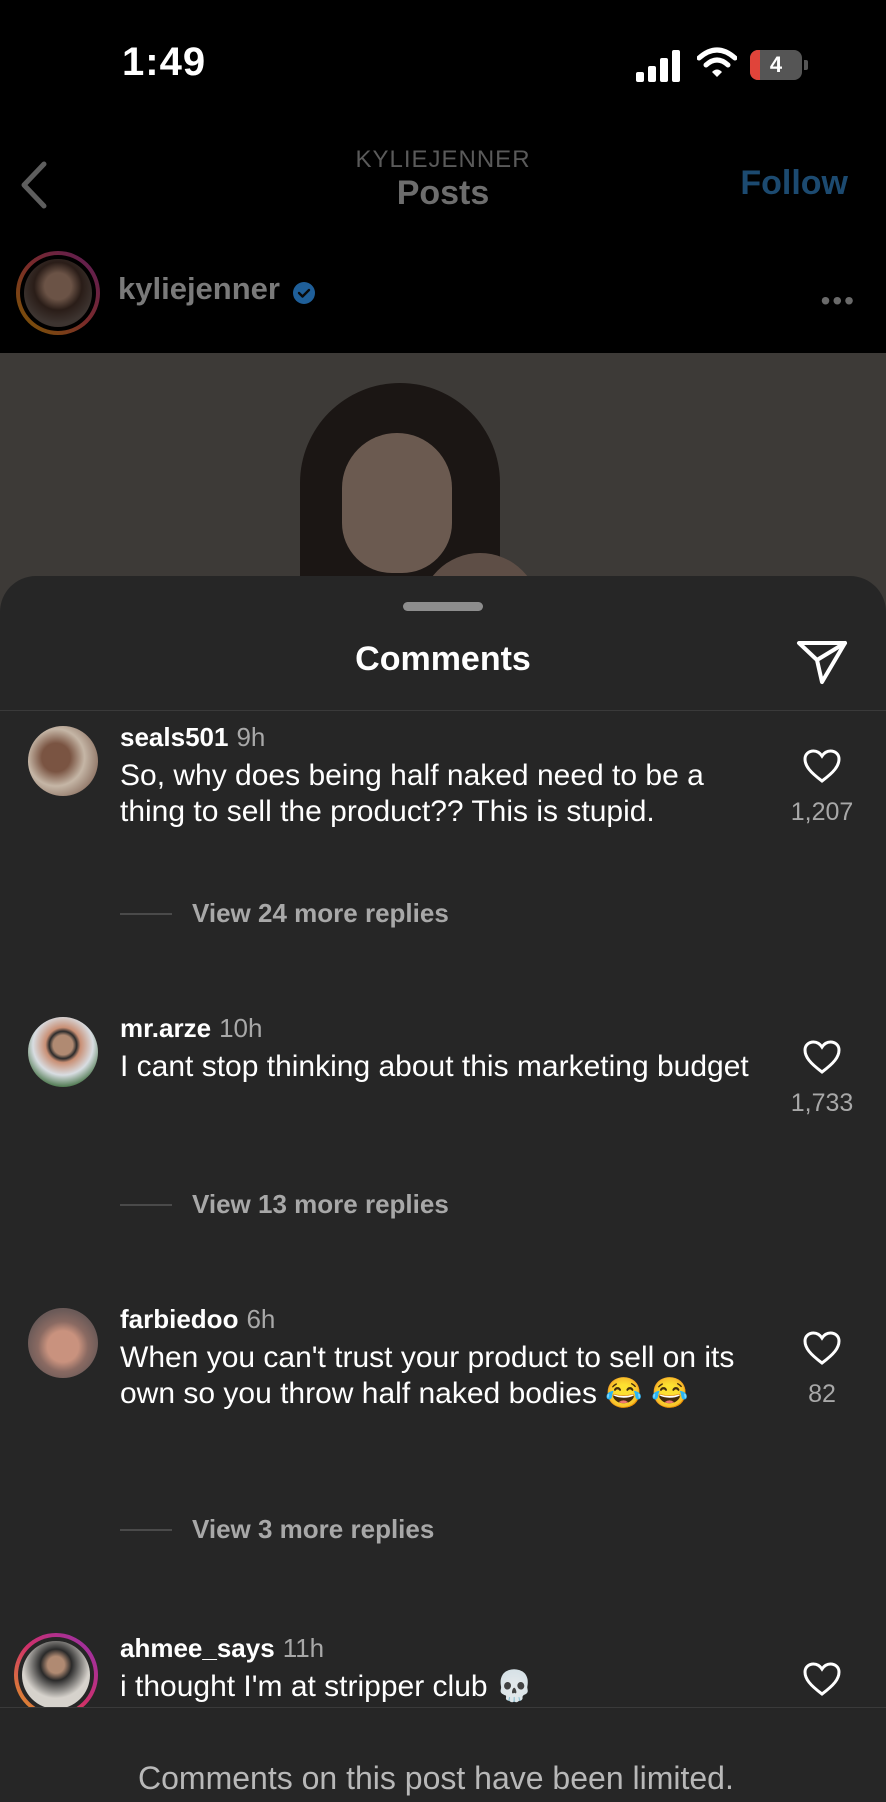 The height and width of the screenshot is (1802, 886). Describe the element at coordinates (222, 1648) in the screenshot. I see `comment-username: ahmee_says 11h` at that location.